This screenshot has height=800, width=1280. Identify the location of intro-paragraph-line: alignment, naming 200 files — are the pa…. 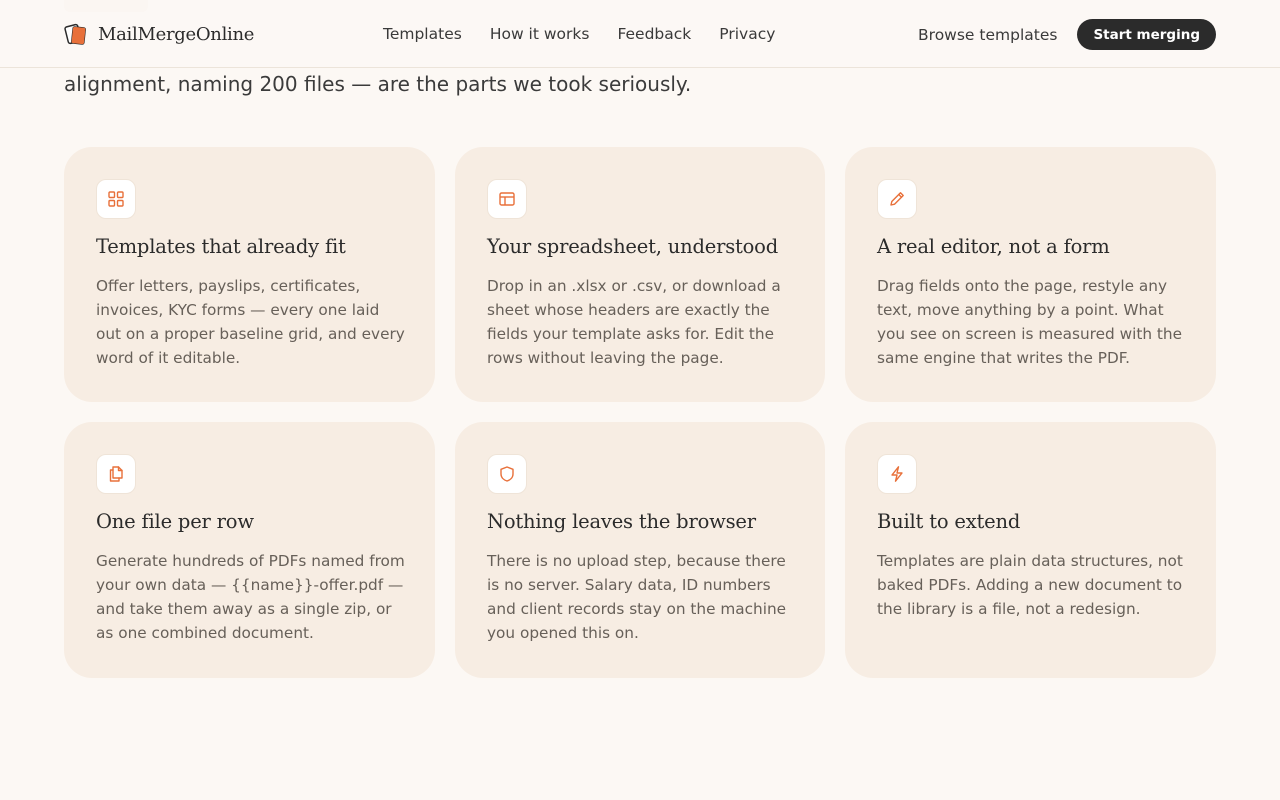
(378, 84).